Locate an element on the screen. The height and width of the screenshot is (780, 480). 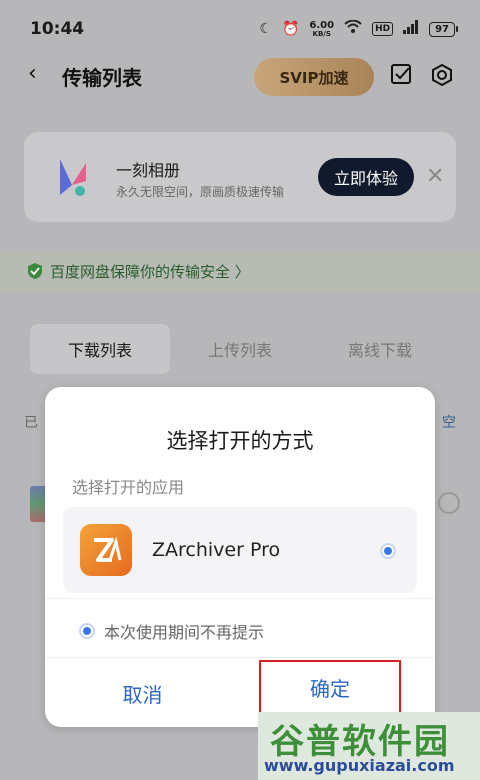
header: ‹ 传输列表 SVIP加速 is located at coordinates (240, 75).